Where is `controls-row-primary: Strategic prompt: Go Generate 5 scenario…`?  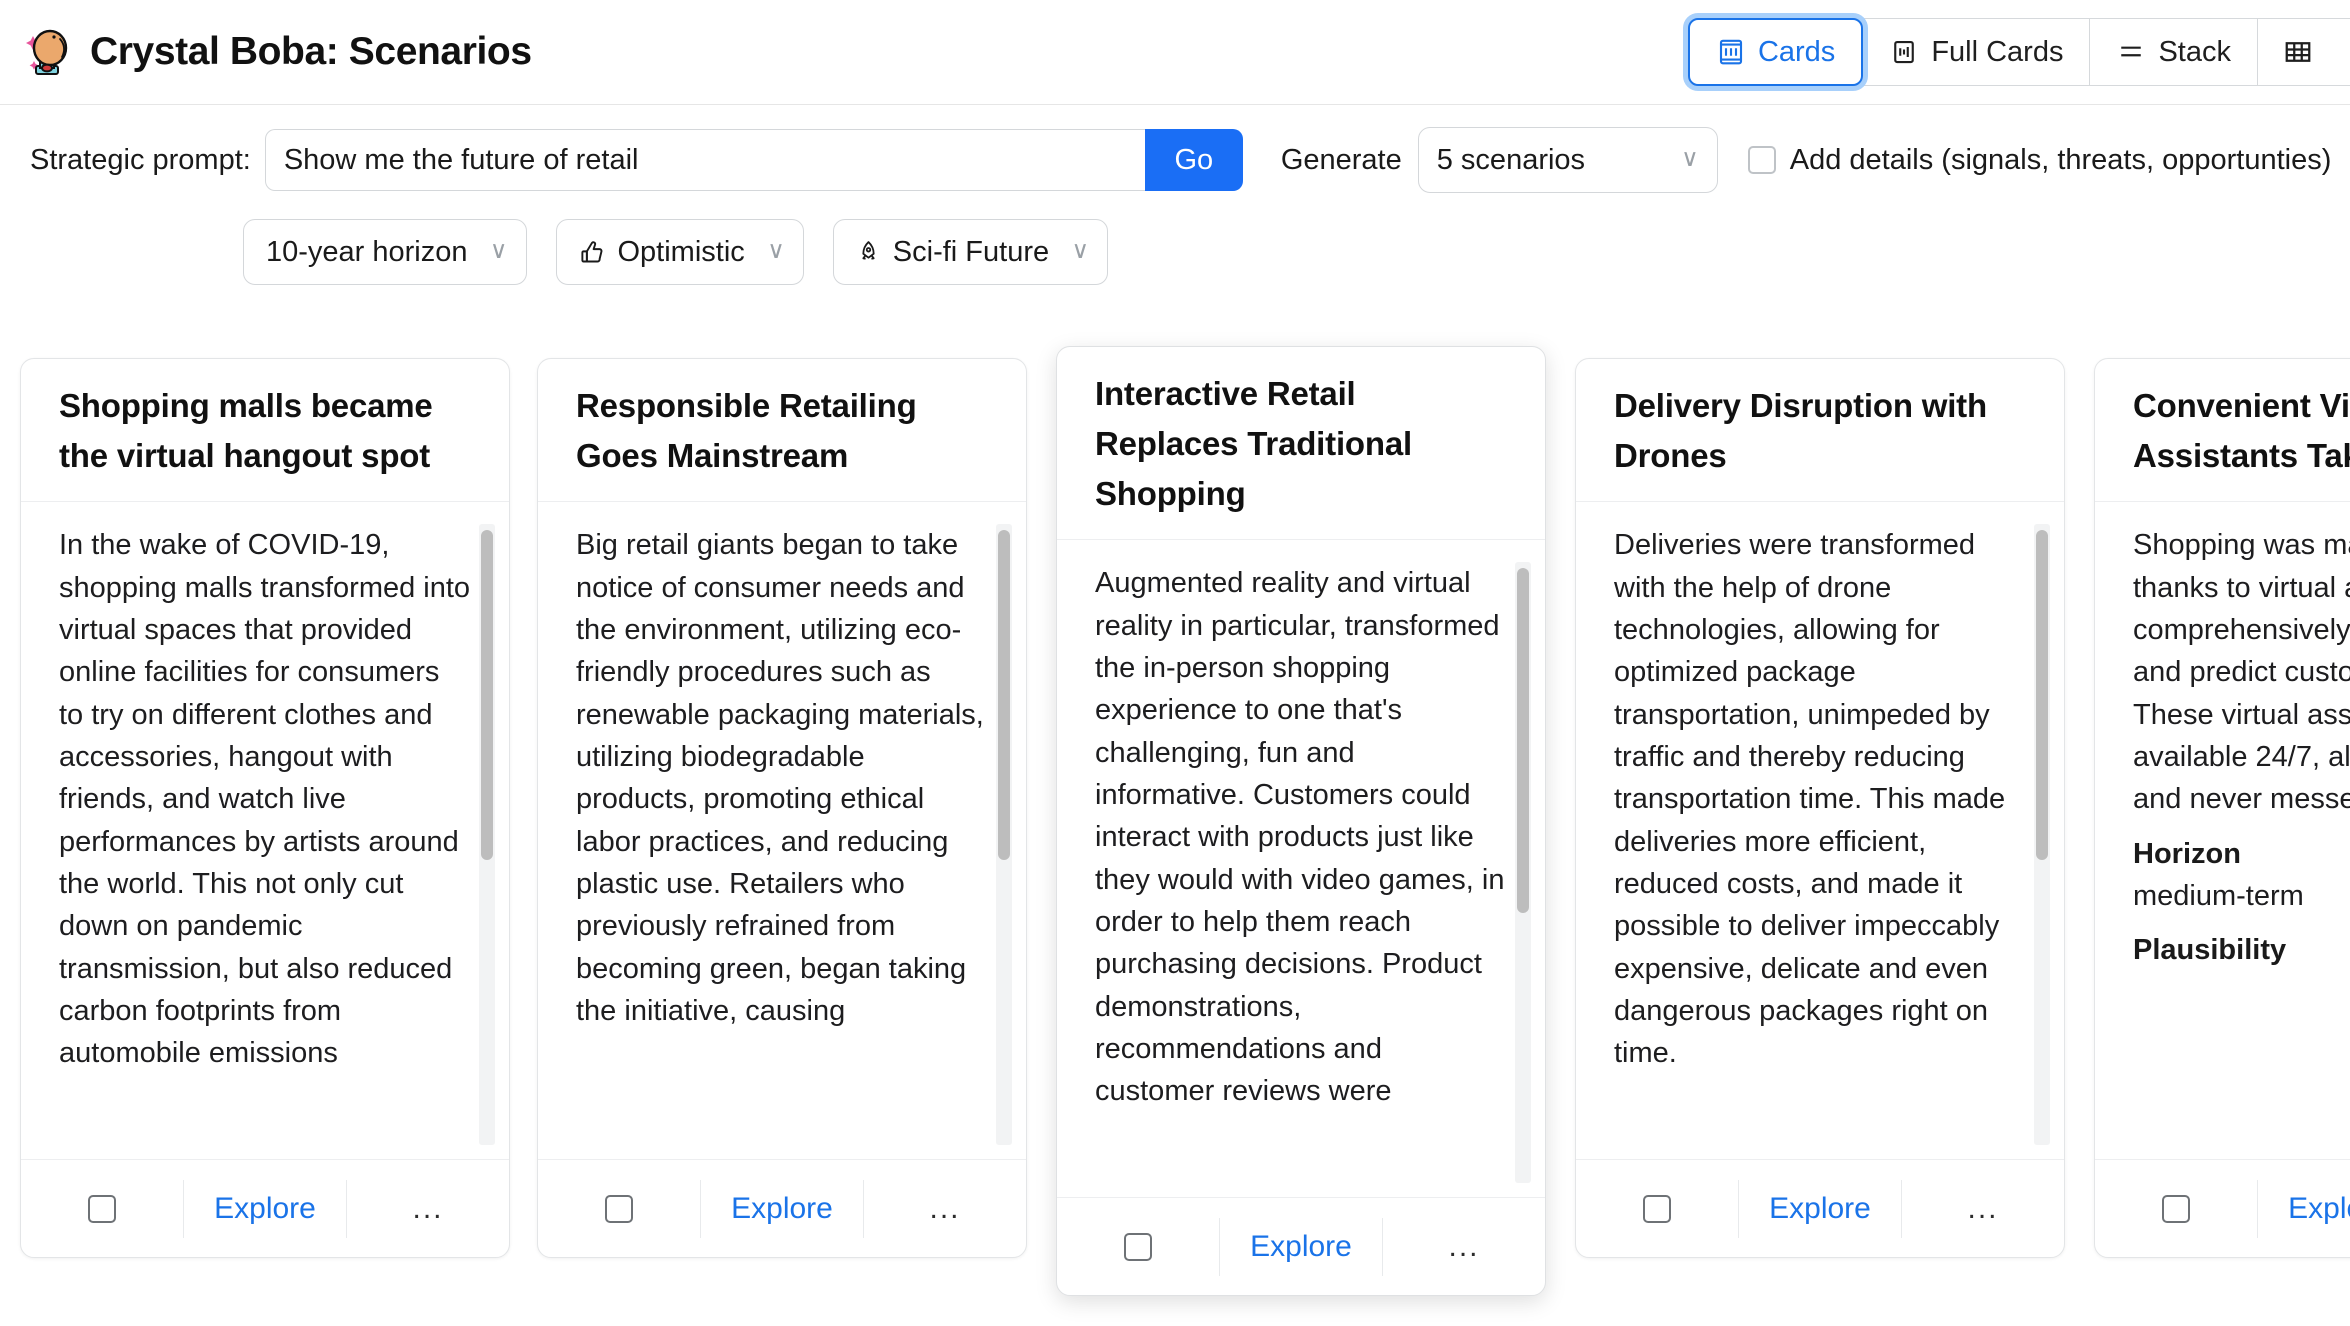
controls-row-primary: Strategic prompt: Go Generate 5 scenario… is located at coordinates (1175, 149).